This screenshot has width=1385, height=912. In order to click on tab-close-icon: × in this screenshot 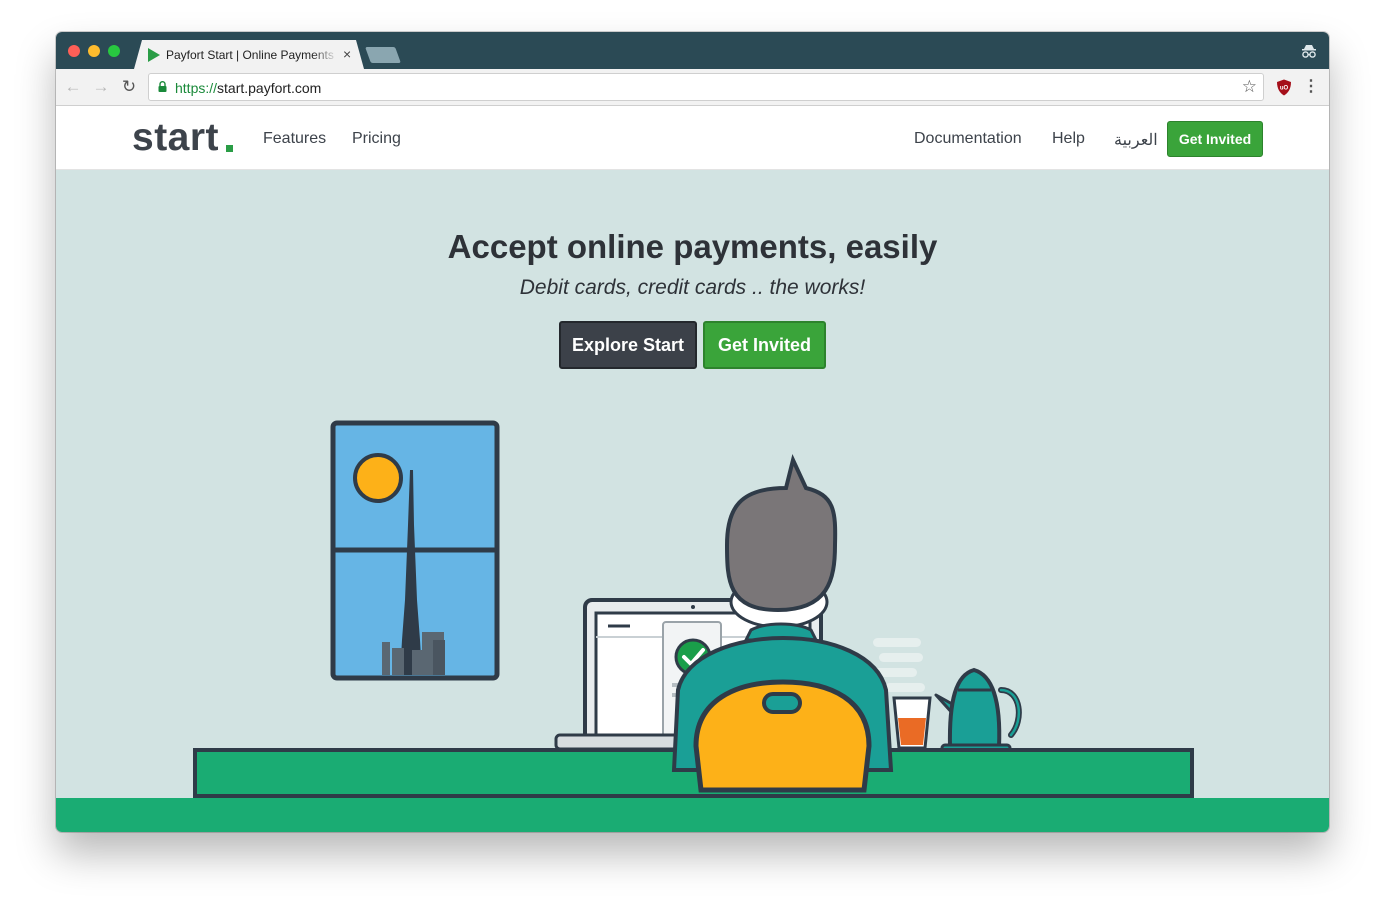, I will do `click(347, 54)`.